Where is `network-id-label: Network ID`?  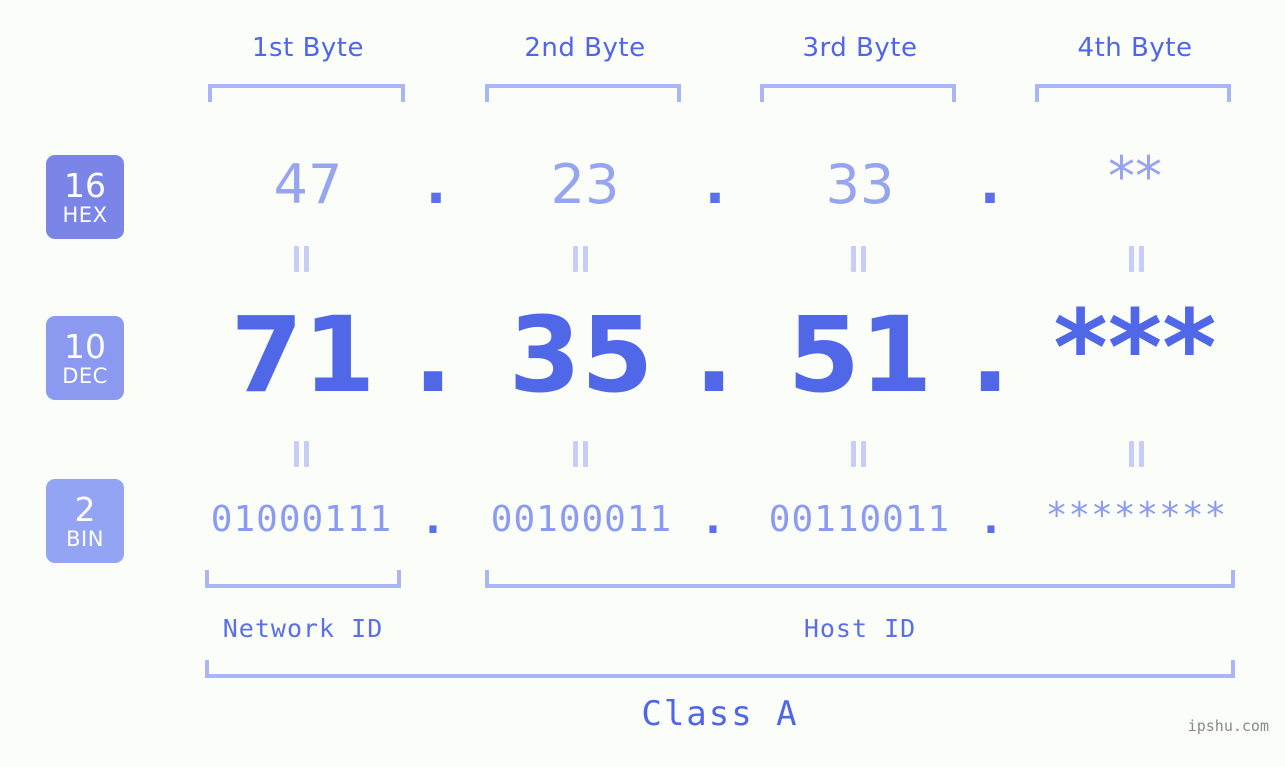 network-id-label: Network ID is located at coordinates (303, 628).